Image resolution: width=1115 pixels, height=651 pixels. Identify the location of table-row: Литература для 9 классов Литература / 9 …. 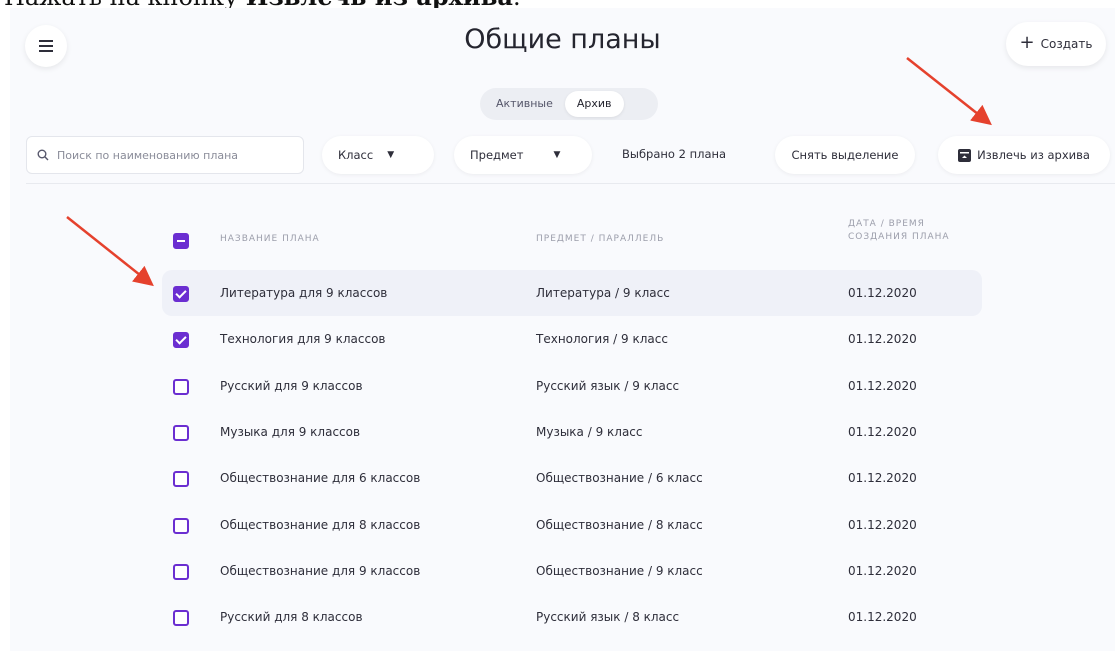
(572, 293).